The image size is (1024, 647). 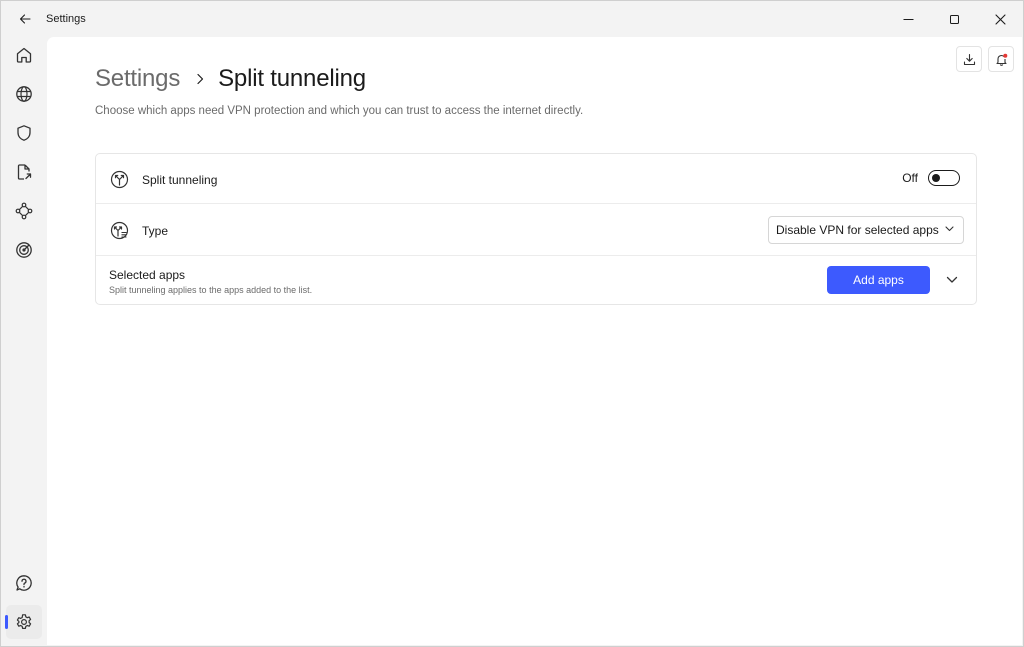 I want to click on home-icon, so click(x=24, y=55).